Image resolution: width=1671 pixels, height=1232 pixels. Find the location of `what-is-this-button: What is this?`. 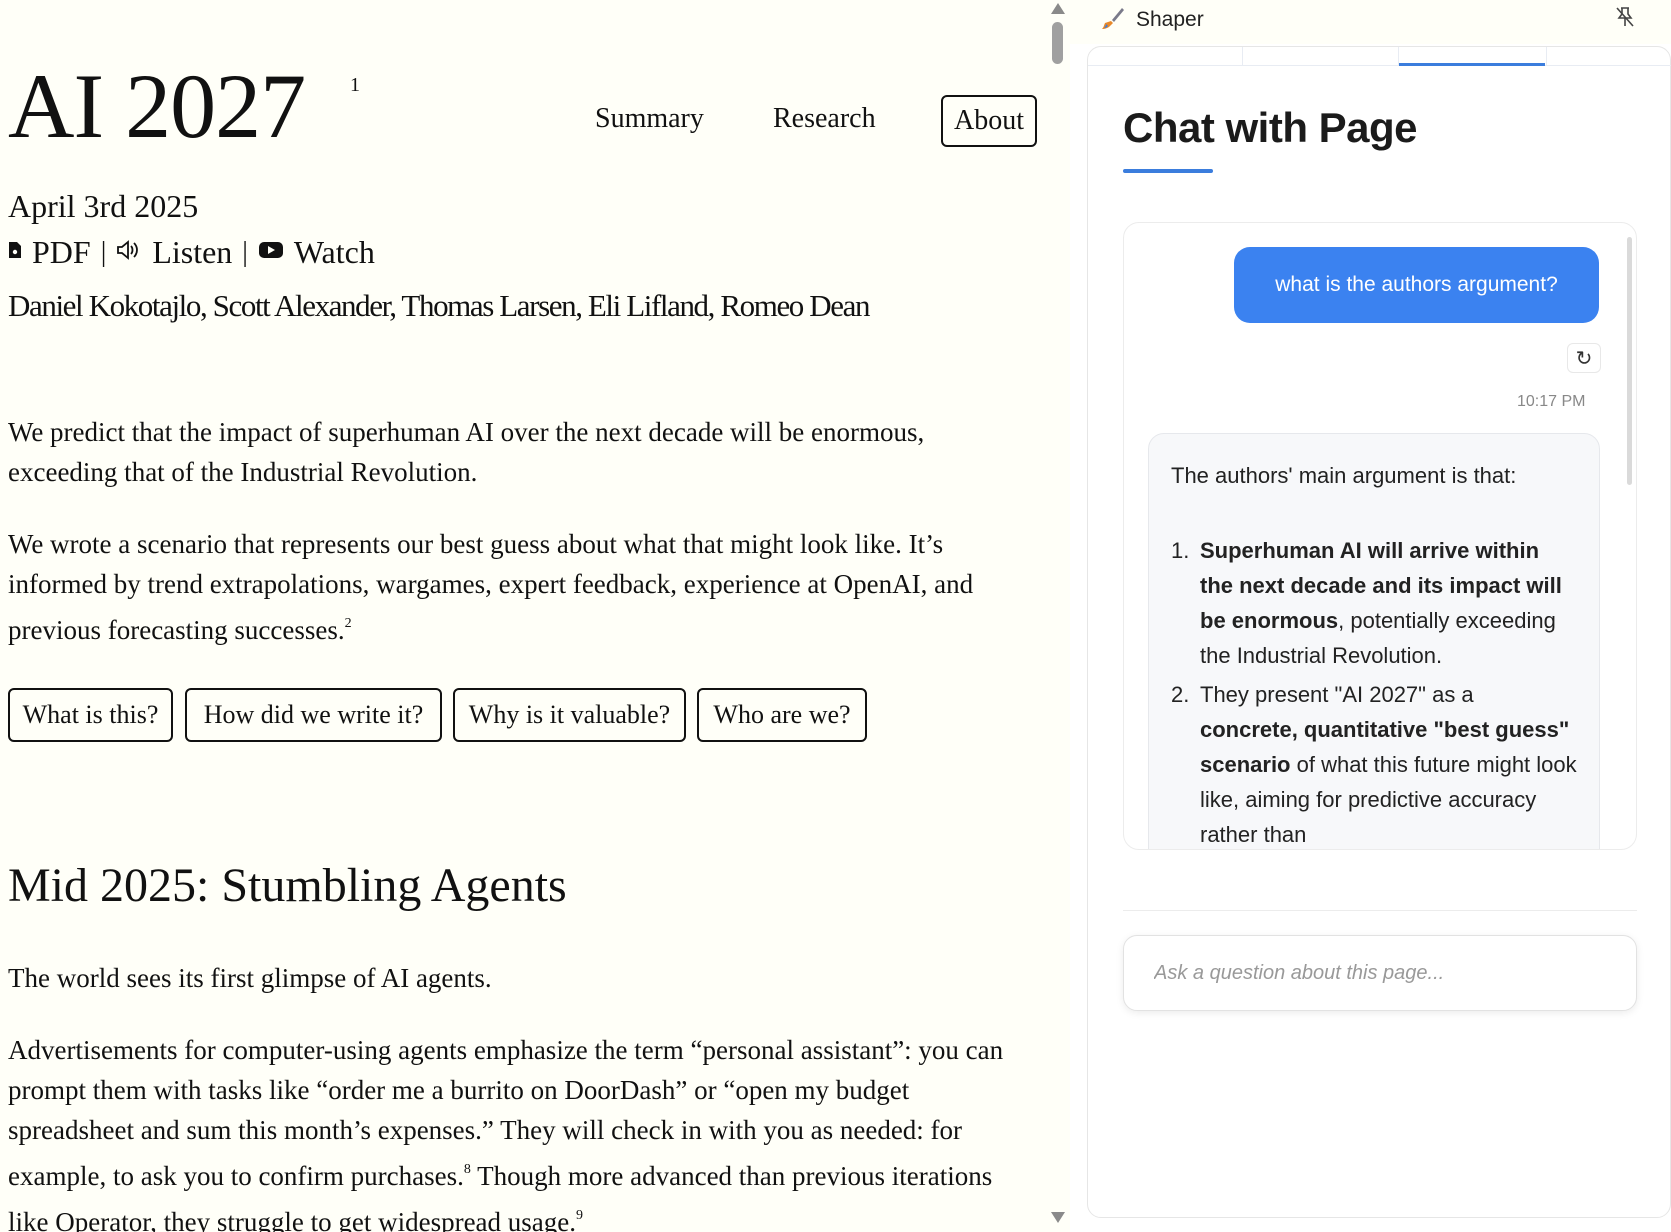

what-is-this-button: What is this? is located at coordinates (90, 715).